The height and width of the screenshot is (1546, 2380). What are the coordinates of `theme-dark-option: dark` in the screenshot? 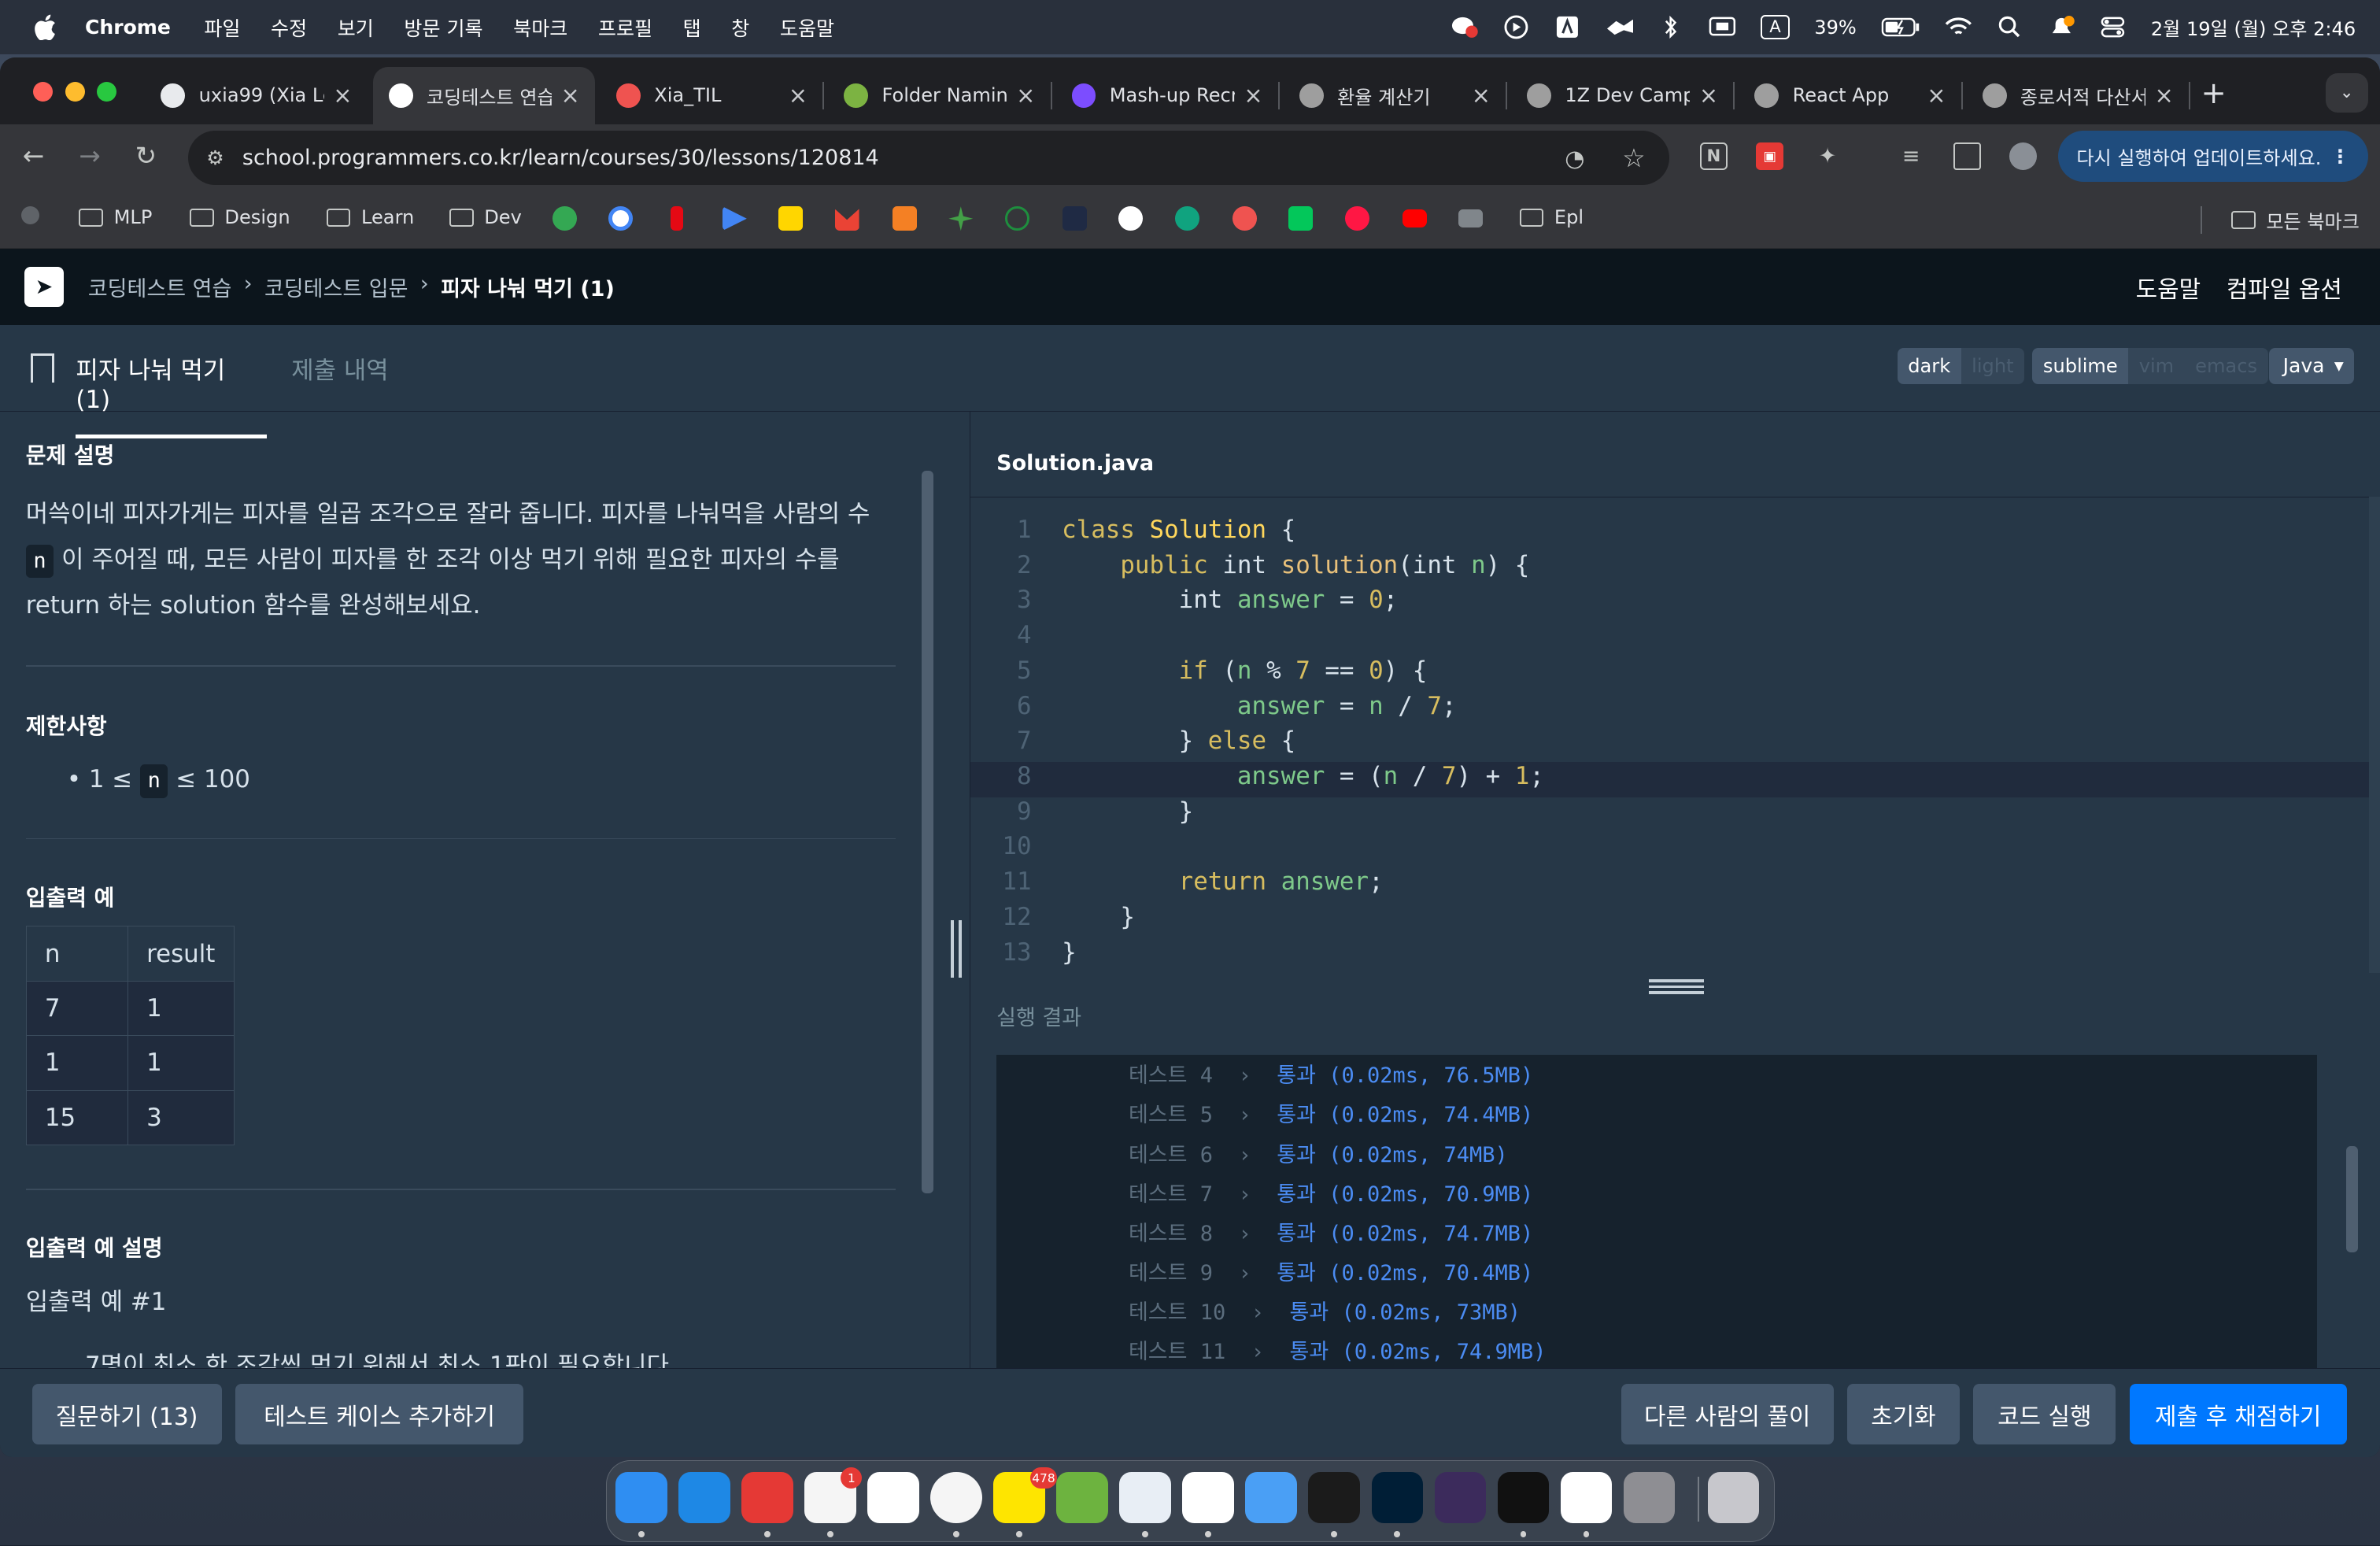 It's located at (1929, 365).